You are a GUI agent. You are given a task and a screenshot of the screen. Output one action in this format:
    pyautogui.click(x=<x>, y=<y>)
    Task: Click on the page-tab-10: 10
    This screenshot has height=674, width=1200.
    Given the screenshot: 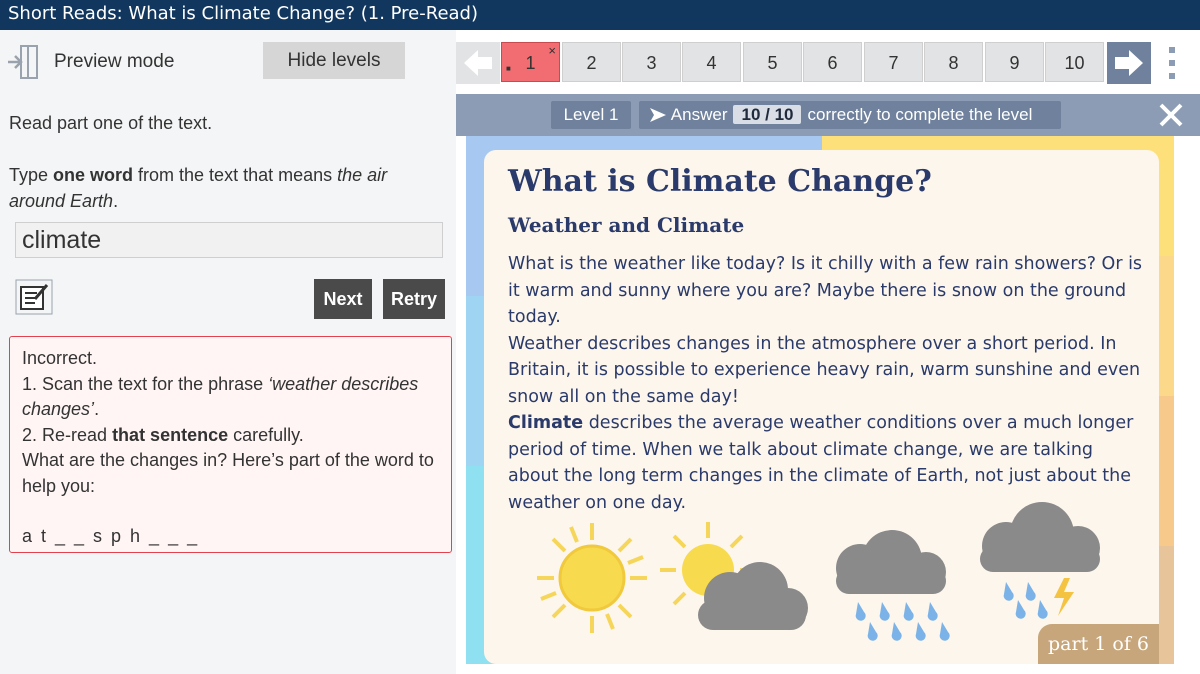 What is the action you would take?
    pyautogui.click(x=1074, y=62)
    